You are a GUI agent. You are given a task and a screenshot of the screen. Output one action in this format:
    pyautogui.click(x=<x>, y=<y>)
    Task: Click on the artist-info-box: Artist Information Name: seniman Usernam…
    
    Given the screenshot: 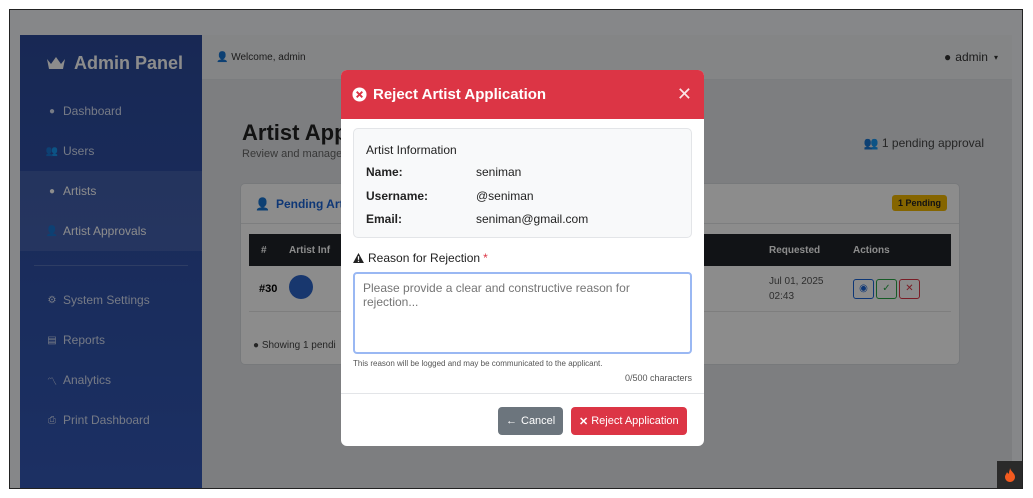 What is the action you would take?
    pyautogui.click(x=522, y=183)
    